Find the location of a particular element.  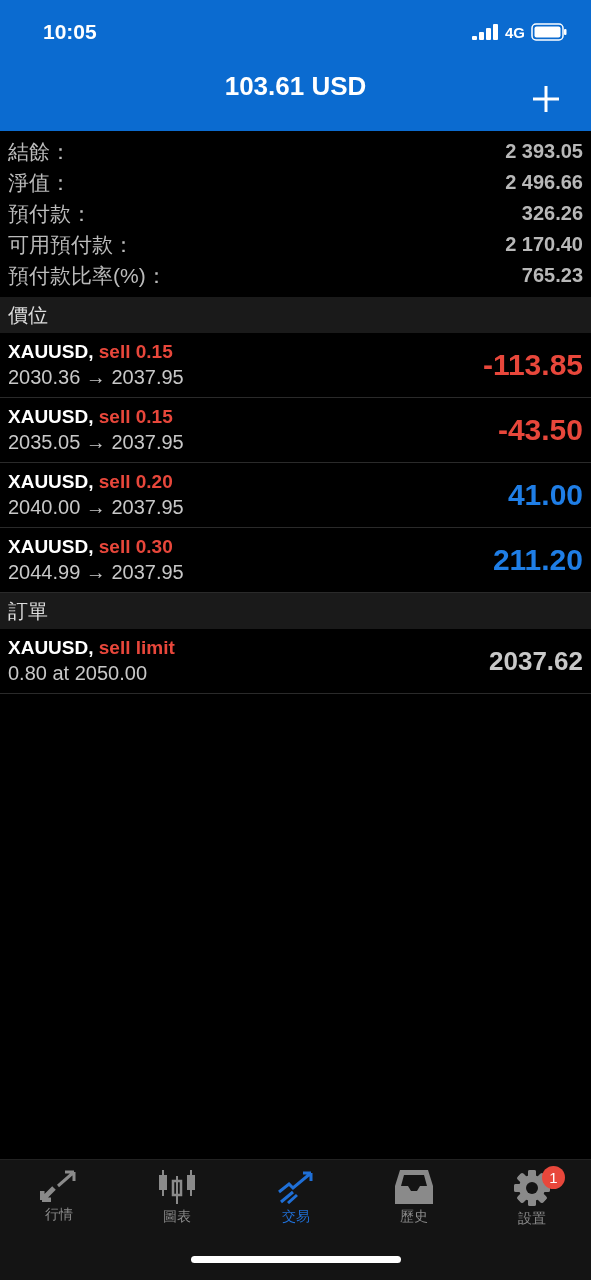

summary-value: 326.26 is located at coordinates (552, 213).